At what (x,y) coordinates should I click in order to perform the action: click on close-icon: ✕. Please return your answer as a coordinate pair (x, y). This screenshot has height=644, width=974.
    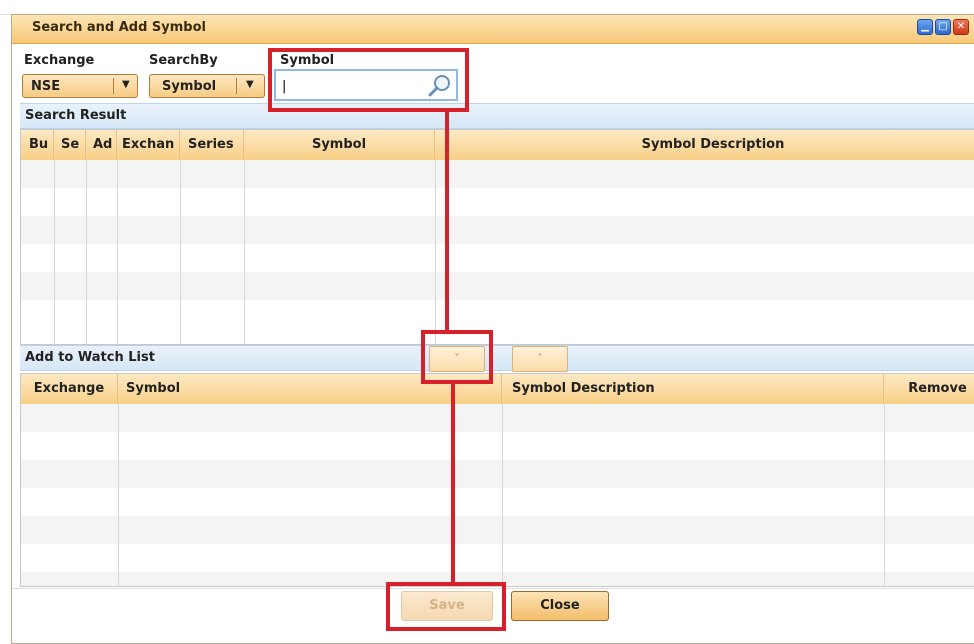
    Looking at the image, I should click on (961, 27).